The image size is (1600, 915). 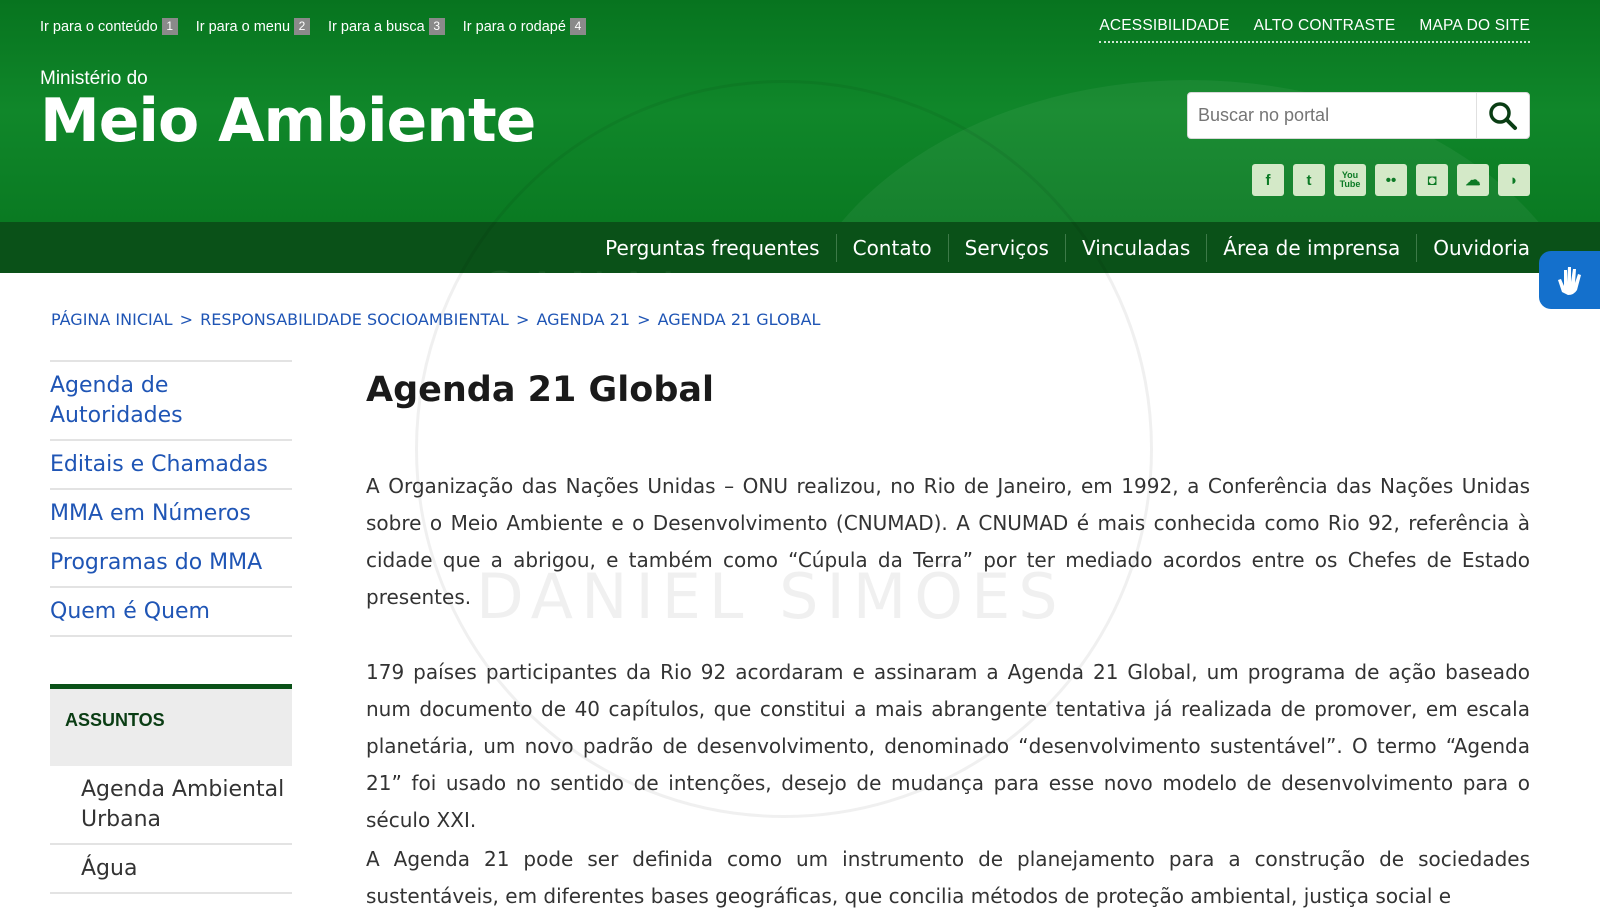 I want to click on skip-to-footer-link: Ir para o rodapé 4, so click(x=524, y=26).